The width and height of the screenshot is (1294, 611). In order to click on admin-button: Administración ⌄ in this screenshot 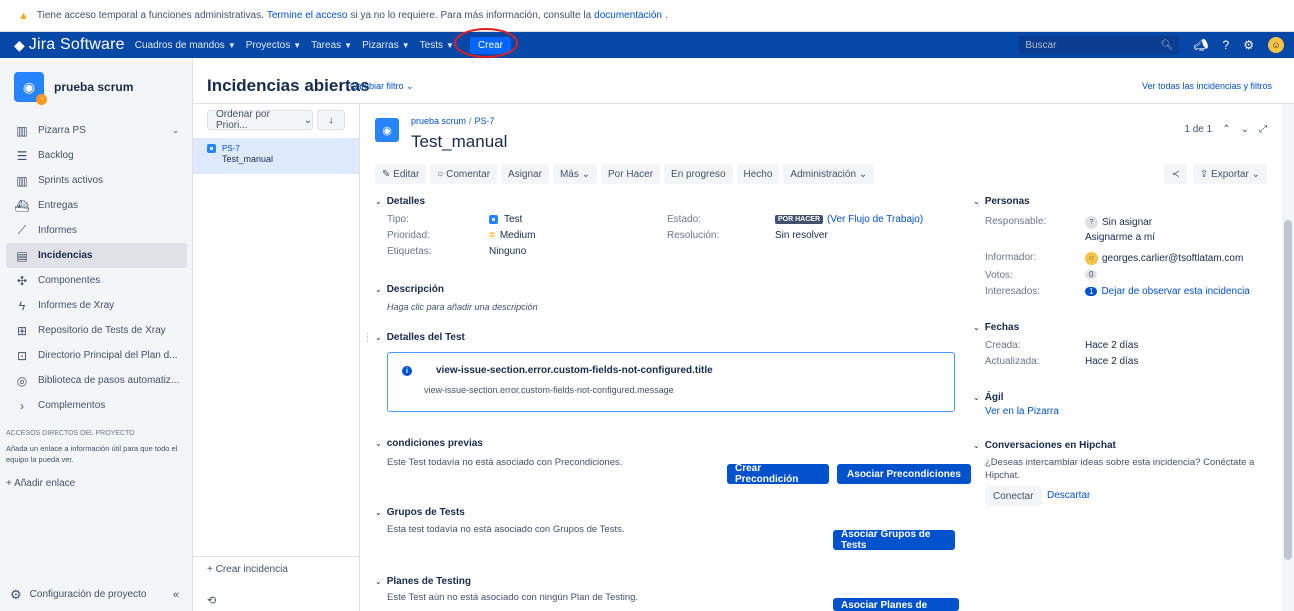, I will do `click(829, 174)`.